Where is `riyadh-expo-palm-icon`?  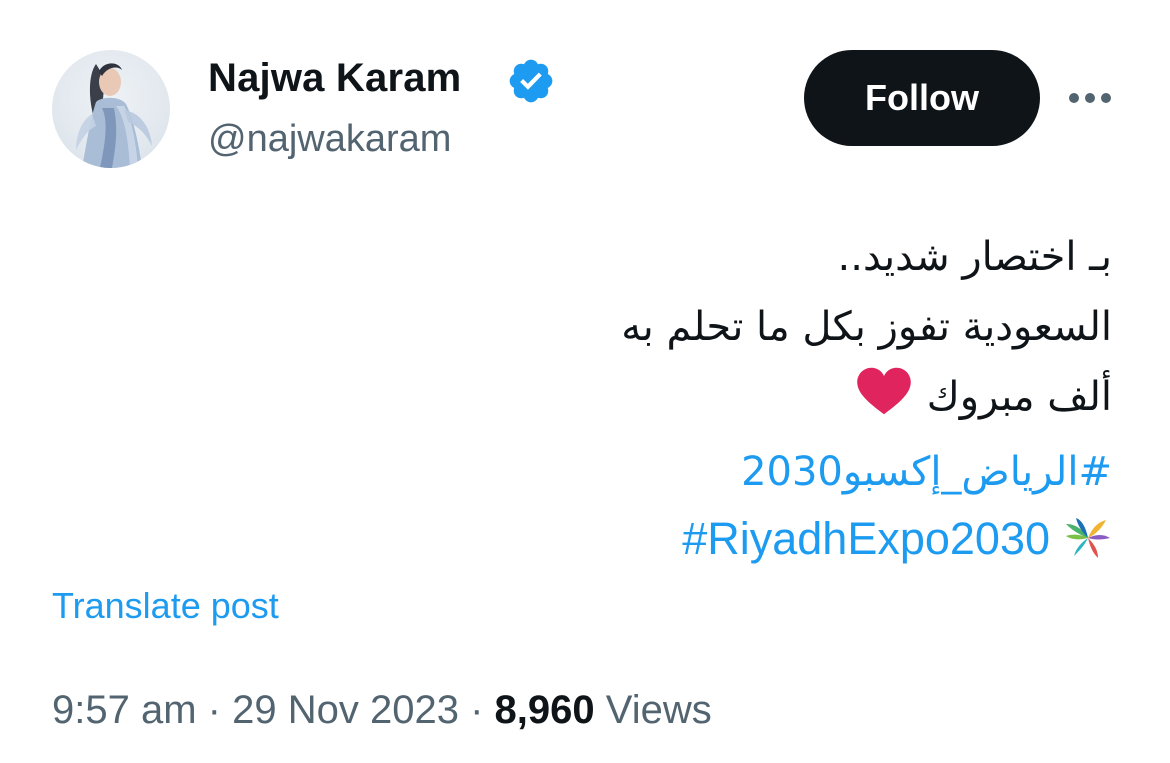
riyadh-expo-palm-icon is located at coordinates (1088, 543).